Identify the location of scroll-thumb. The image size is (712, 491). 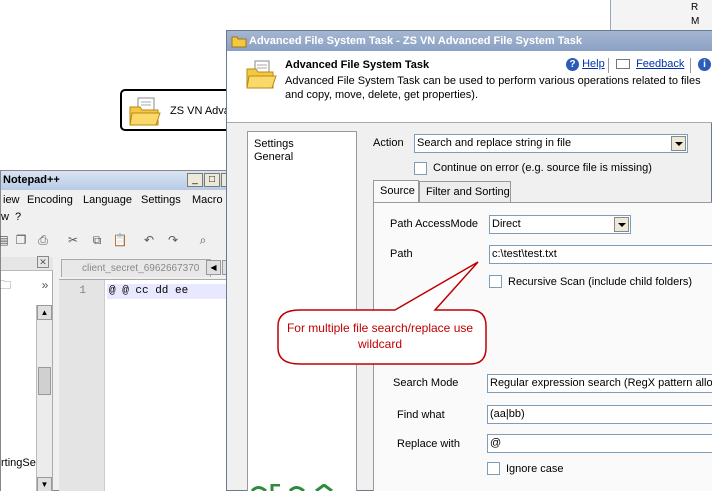
(44, 381).